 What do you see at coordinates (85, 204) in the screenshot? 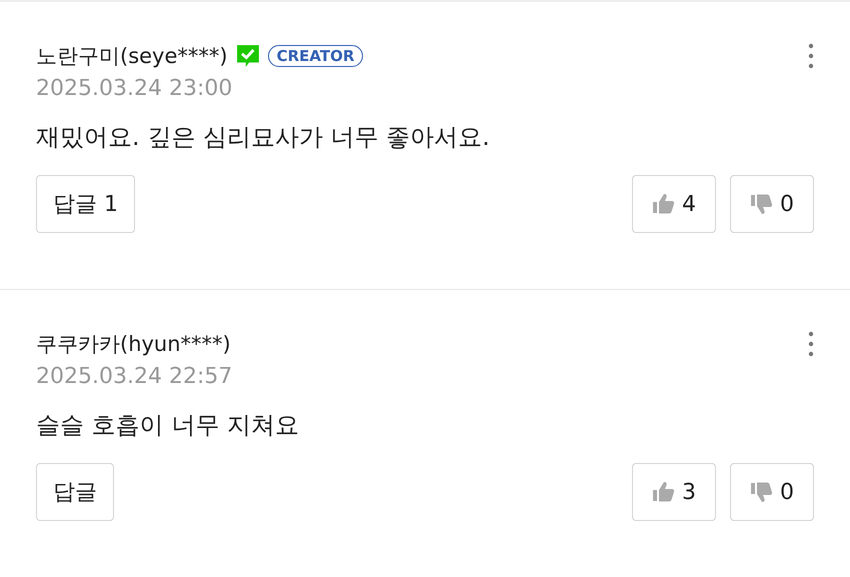
I see `reply-button: 답글 1` at bounding box center [85, 204].